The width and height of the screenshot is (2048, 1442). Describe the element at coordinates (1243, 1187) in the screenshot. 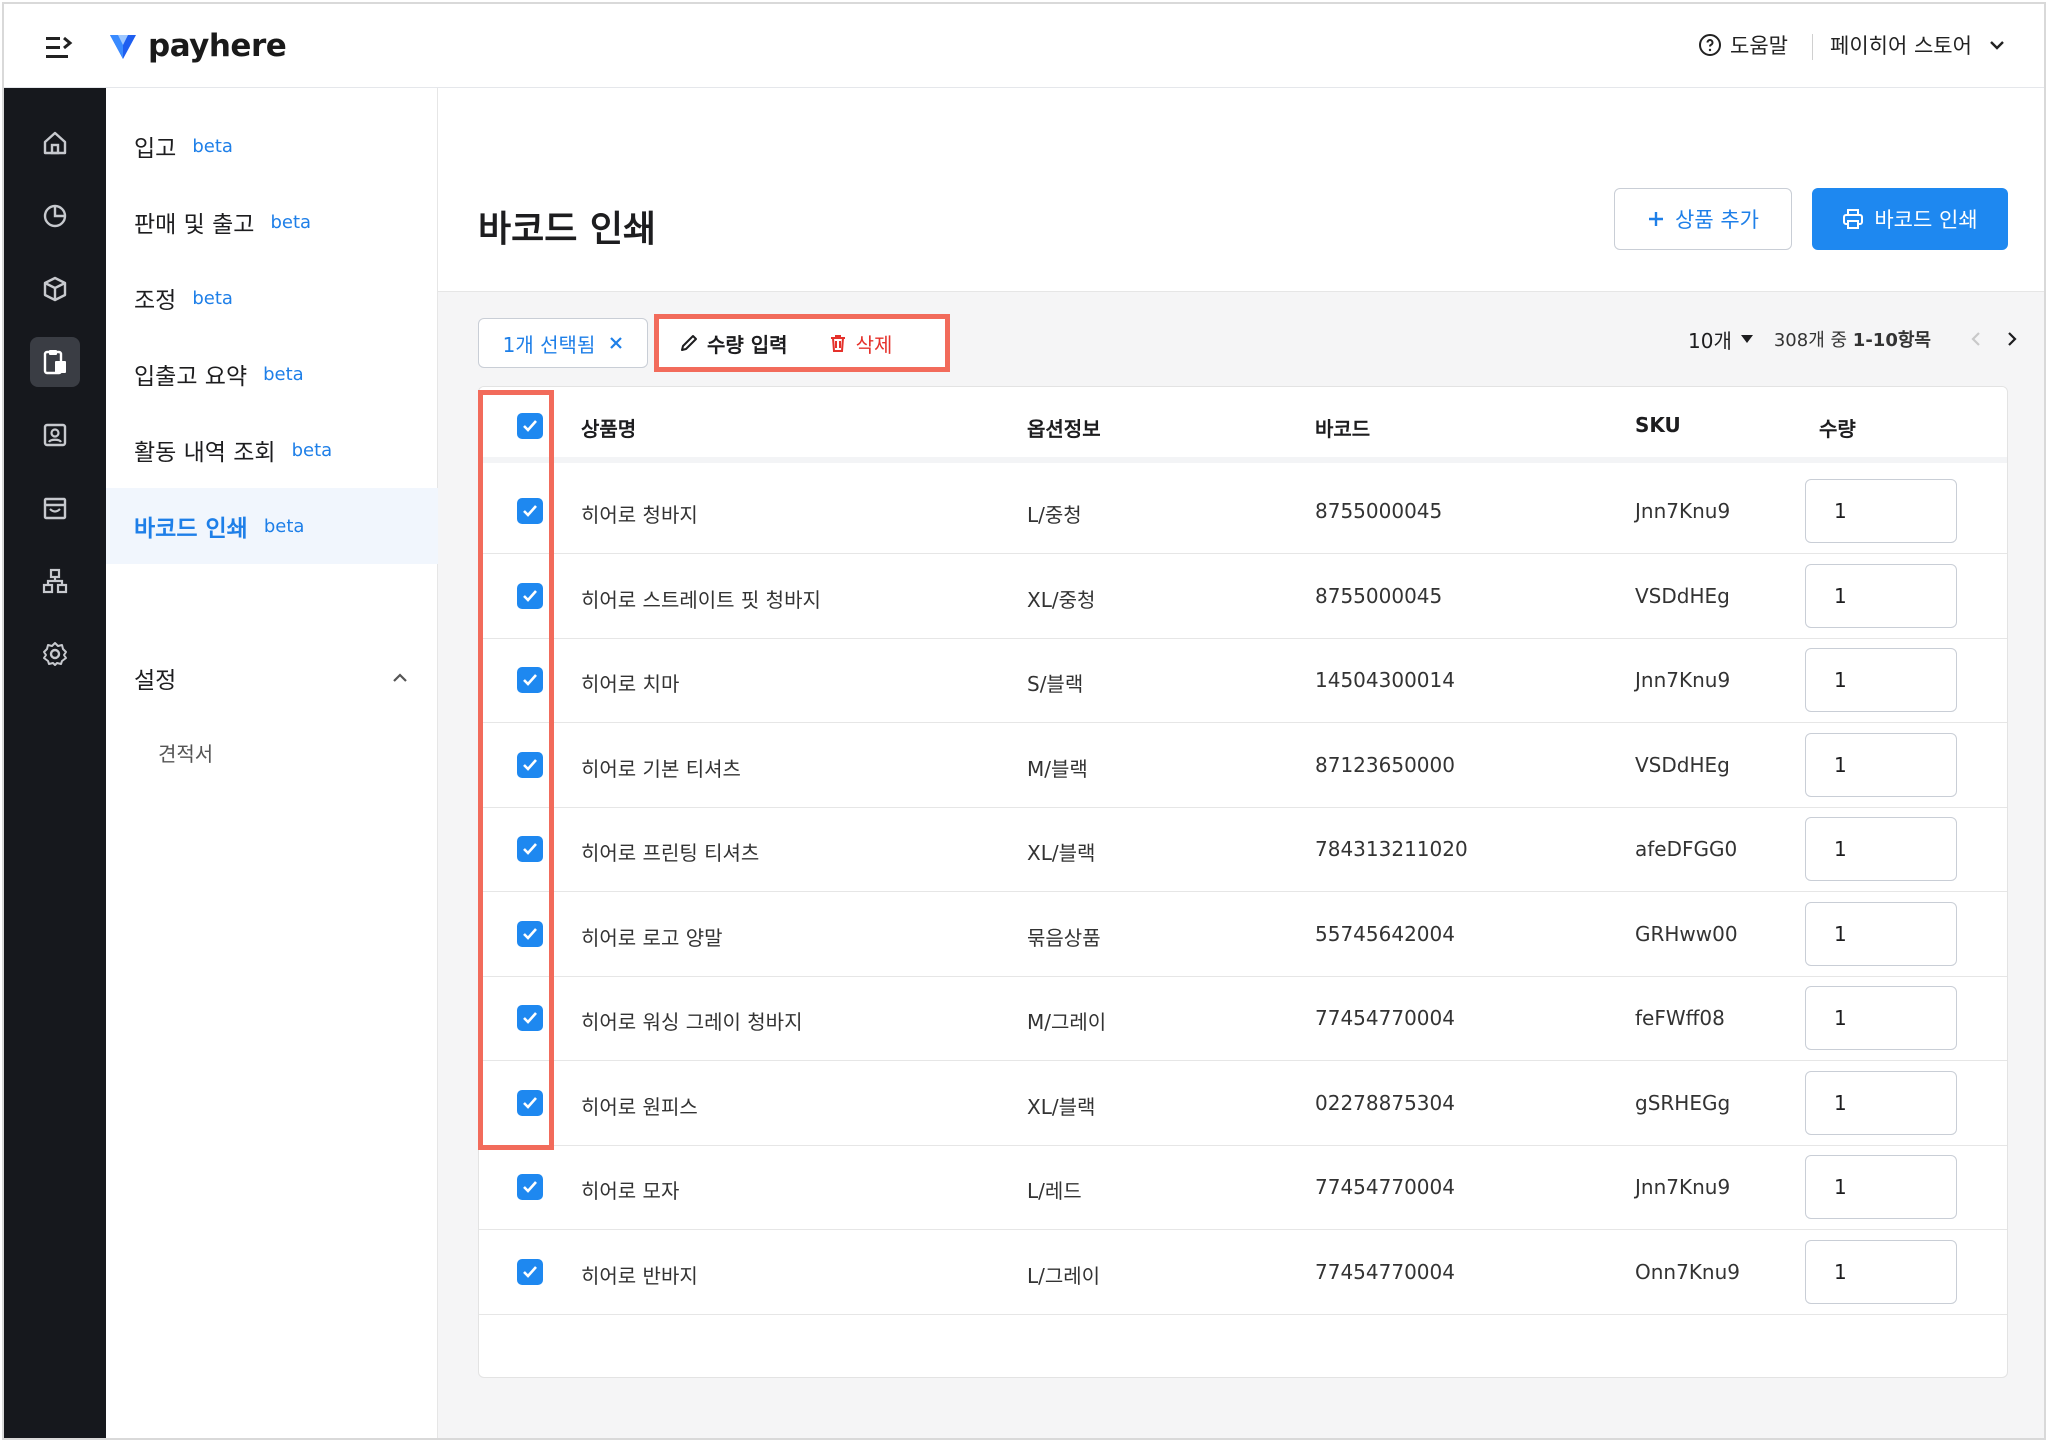

I see `table-row: 히어로 모자 L/레드 77454770004 Jnn7Knu9` at that location.